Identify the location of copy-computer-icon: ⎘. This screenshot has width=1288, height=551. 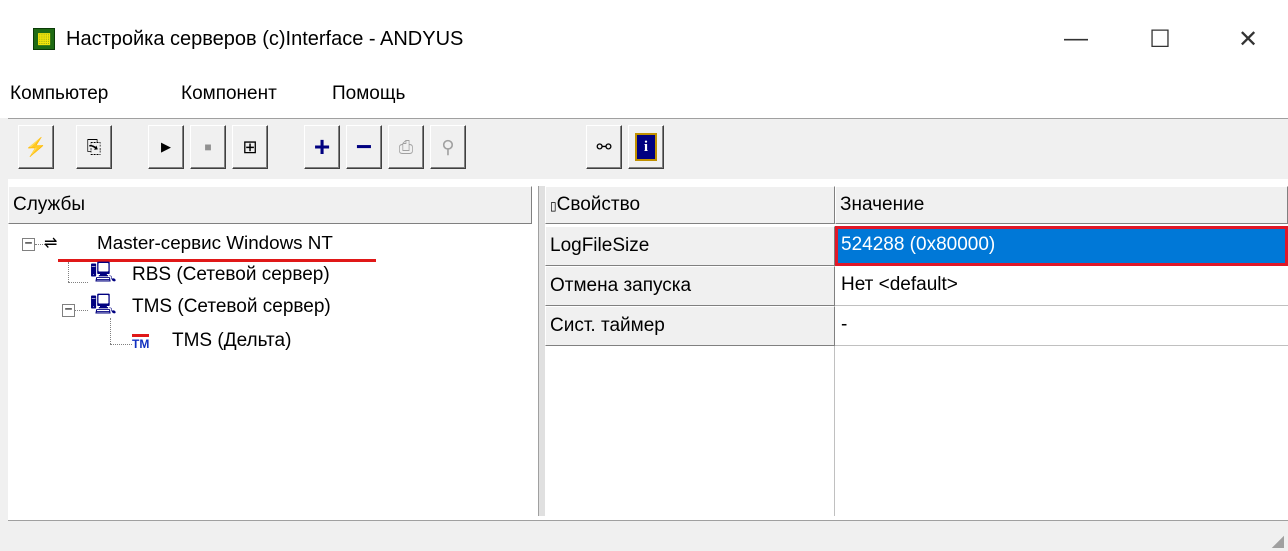
(94, 146).